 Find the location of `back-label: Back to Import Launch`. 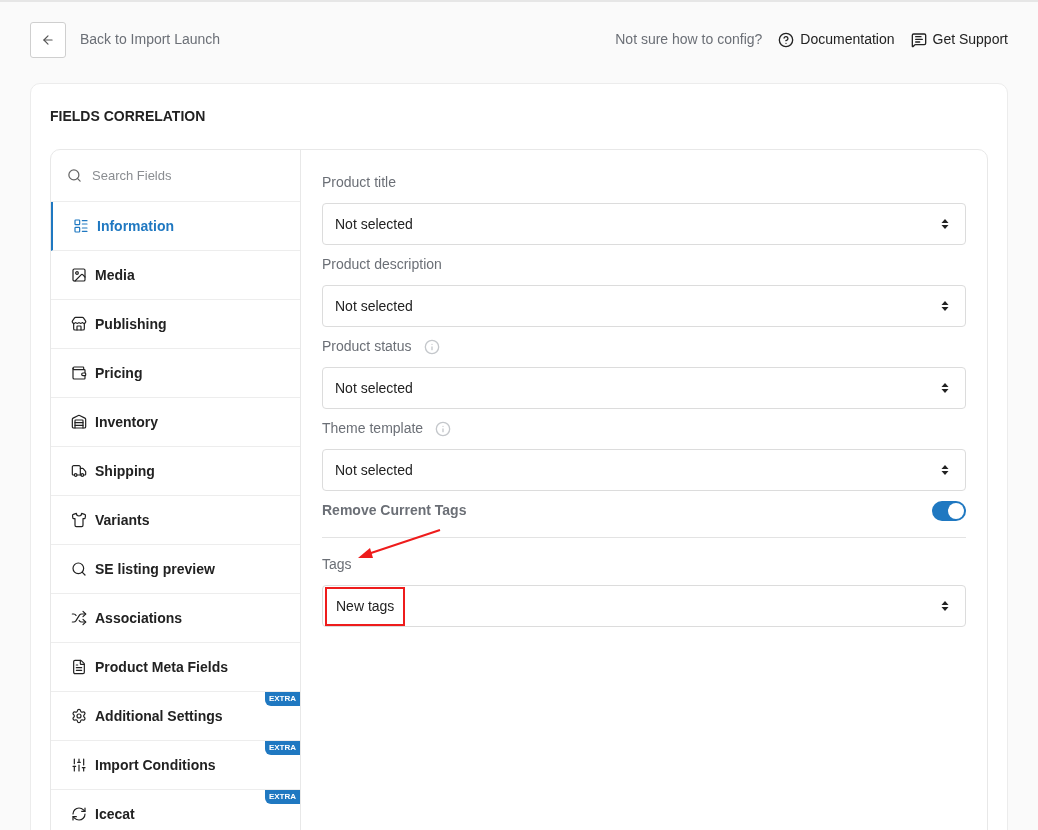

back-label: Back to Import Launch is located at coordinates (150, 39).